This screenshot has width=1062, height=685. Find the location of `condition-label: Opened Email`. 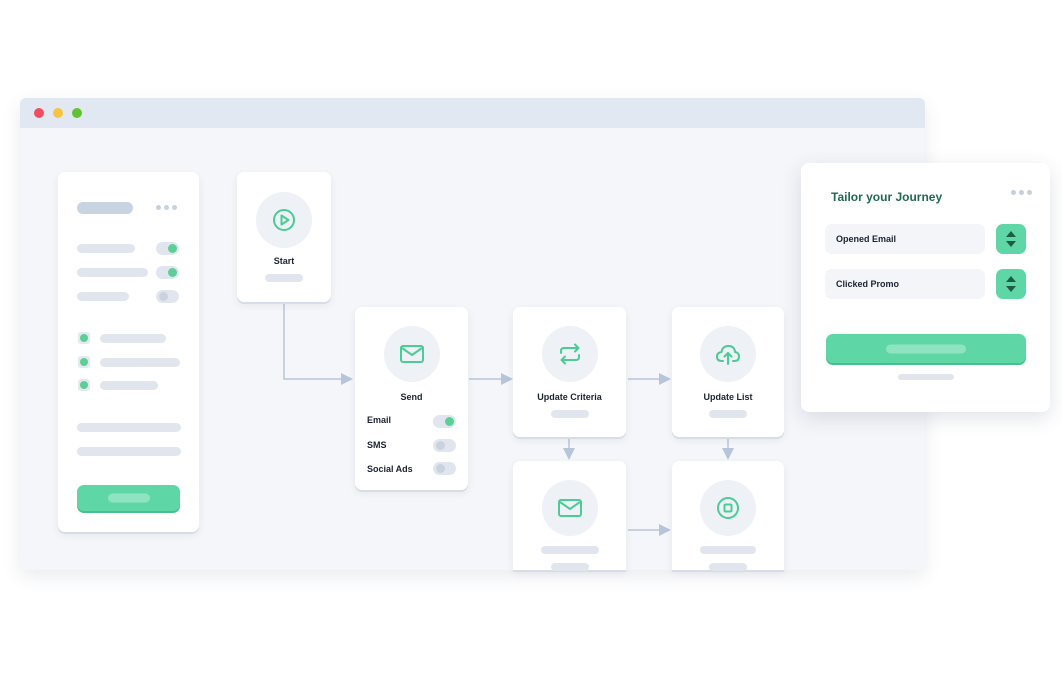

condition-label: Opened Email is located at coordinates (866, 239).